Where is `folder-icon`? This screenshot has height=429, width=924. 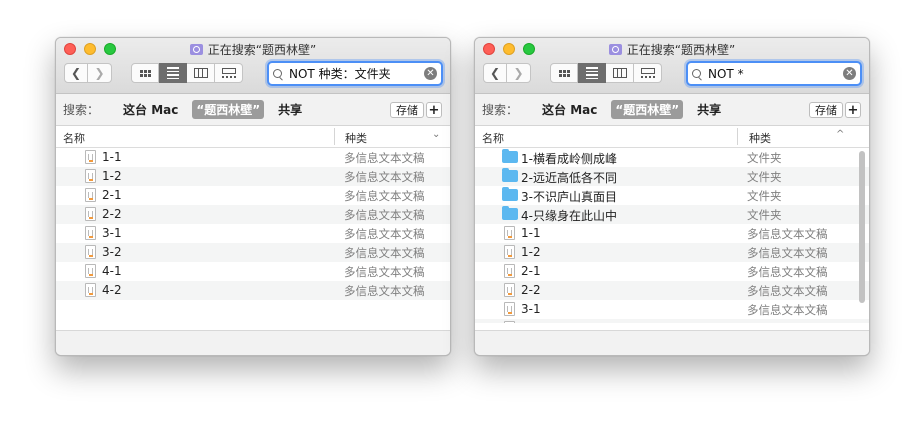
folder-icon is located at coordinates (510, 194).